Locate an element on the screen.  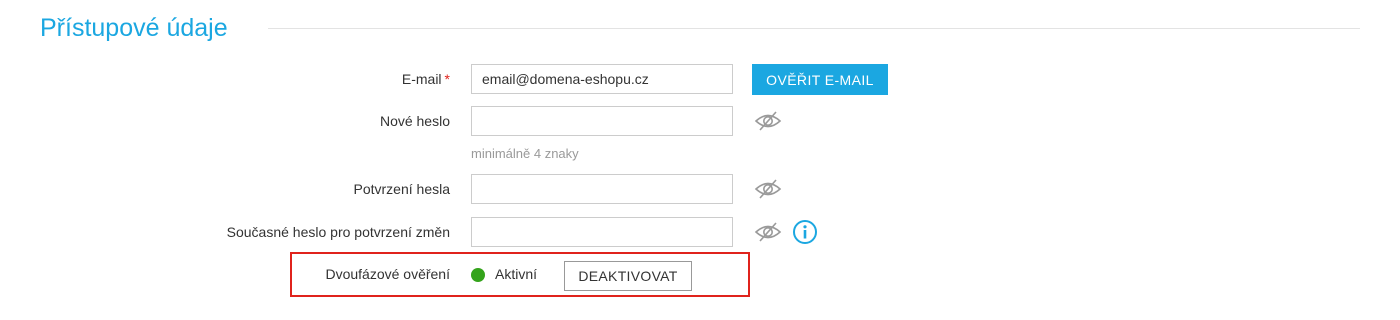
status-dot-icon is located at coordinates (478, 275).